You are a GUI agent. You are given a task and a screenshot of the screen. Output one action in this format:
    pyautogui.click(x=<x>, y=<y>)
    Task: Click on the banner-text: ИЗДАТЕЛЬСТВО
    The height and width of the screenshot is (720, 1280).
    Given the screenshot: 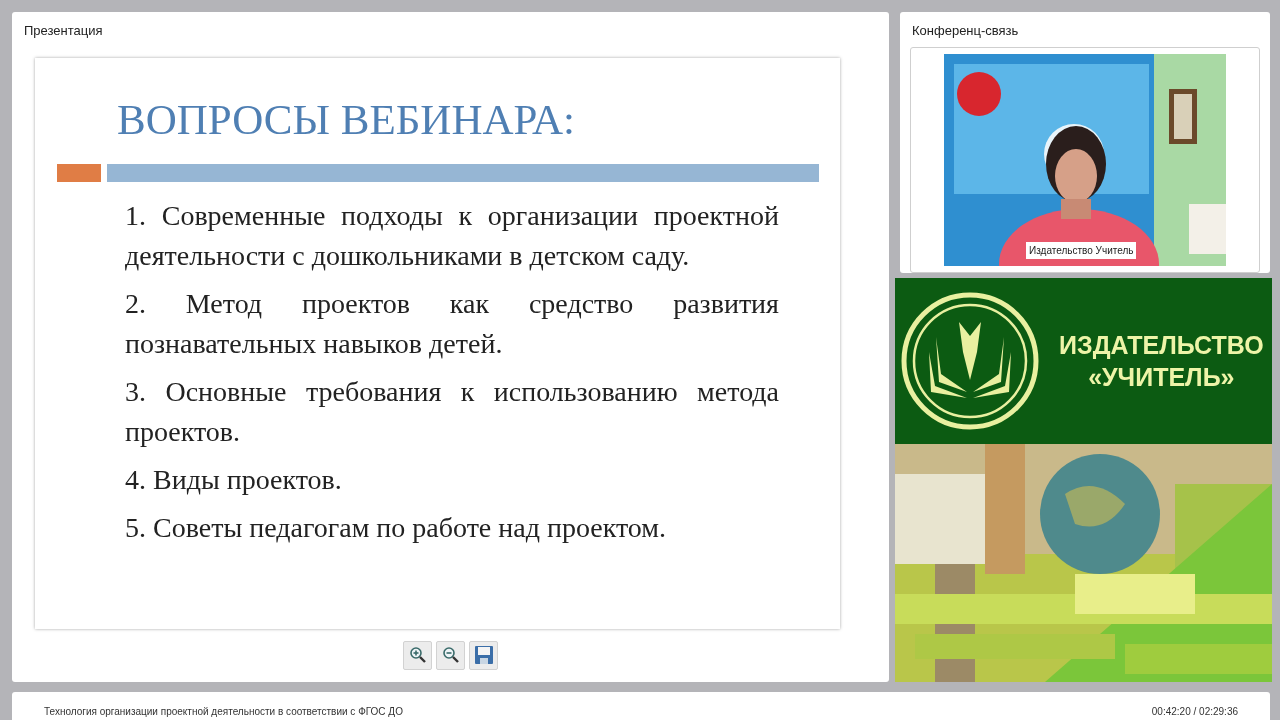 What is the action you would take?
    pyautogui.click(x=1161, y=345)
    